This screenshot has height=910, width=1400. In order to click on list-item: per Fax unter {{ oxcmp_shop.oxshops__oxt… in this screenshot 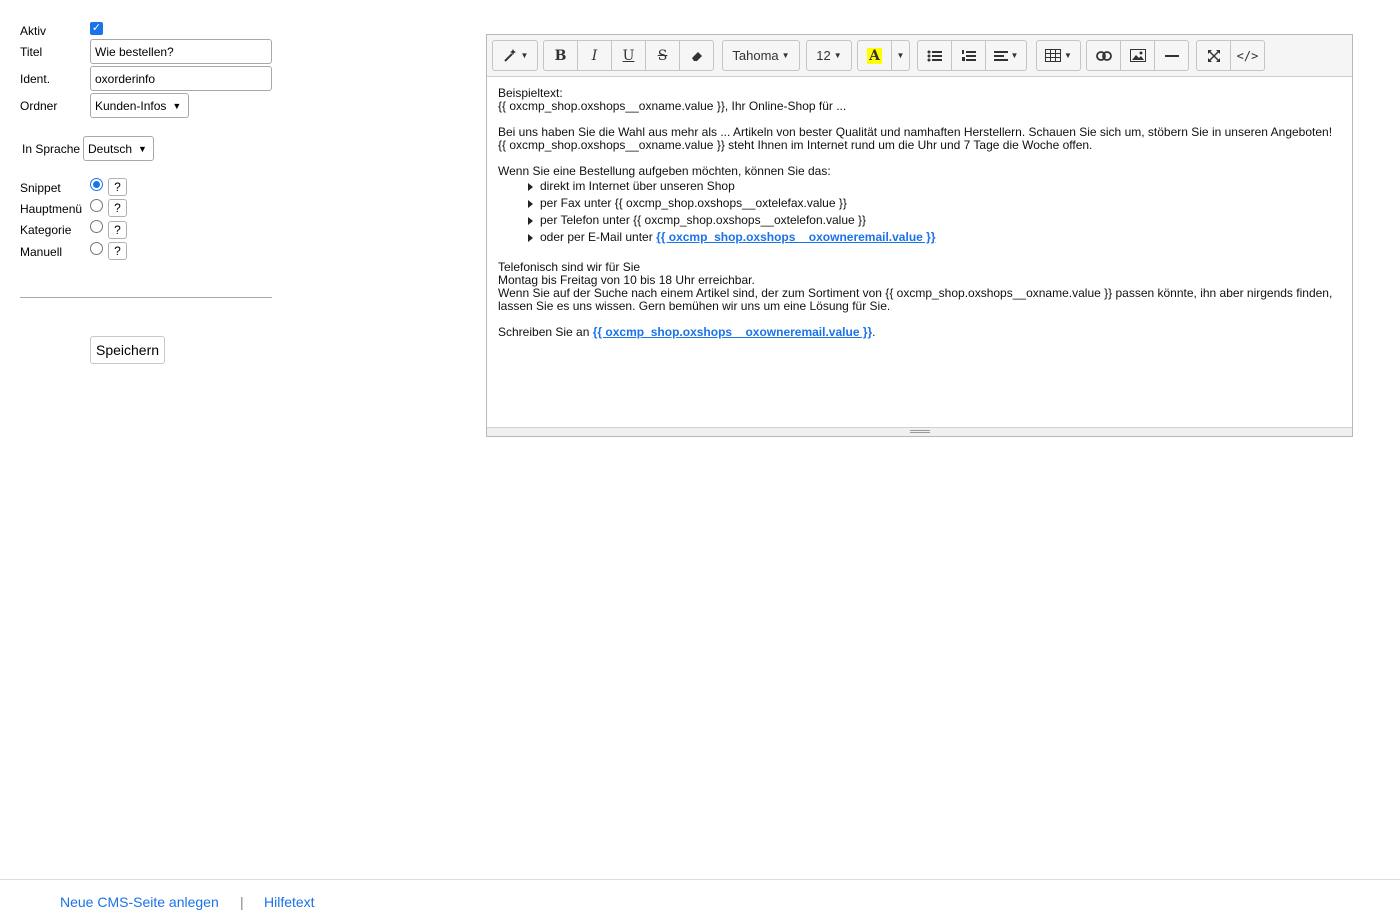, I will do `click(934, 203)`.